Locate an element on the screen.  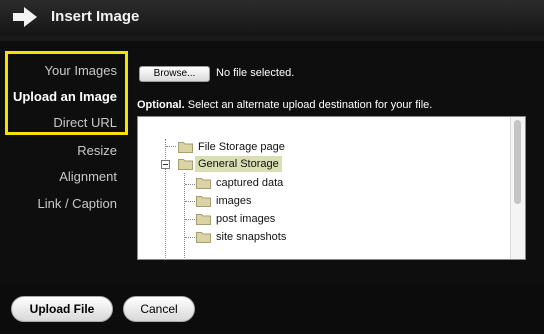
tree-item-label: captured data is located at coordinates (250, 183).